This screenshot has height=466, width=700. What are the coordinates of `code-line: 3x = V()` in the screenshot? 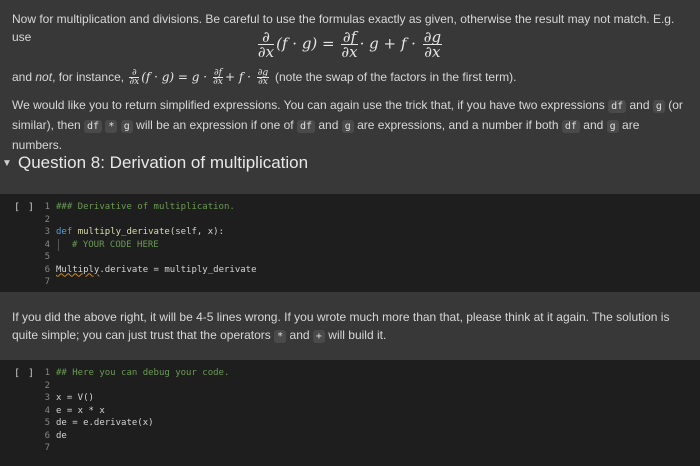 It's located at (69, 398).